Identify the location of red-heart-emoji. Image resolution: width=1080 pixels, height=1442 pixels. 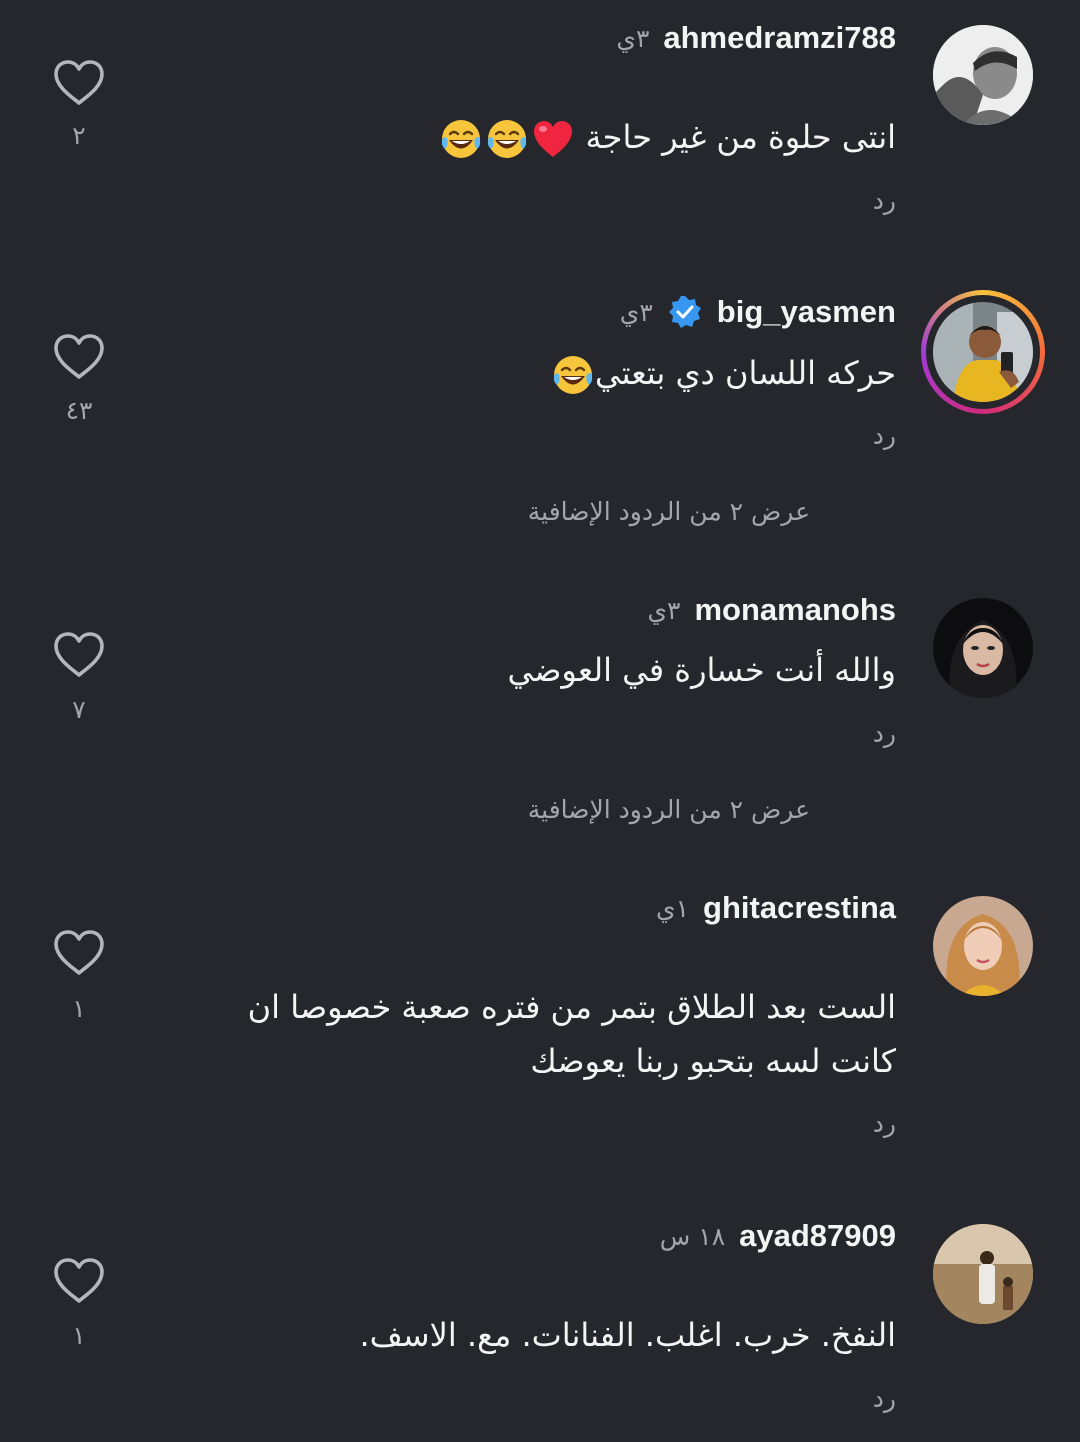
(553, 139).